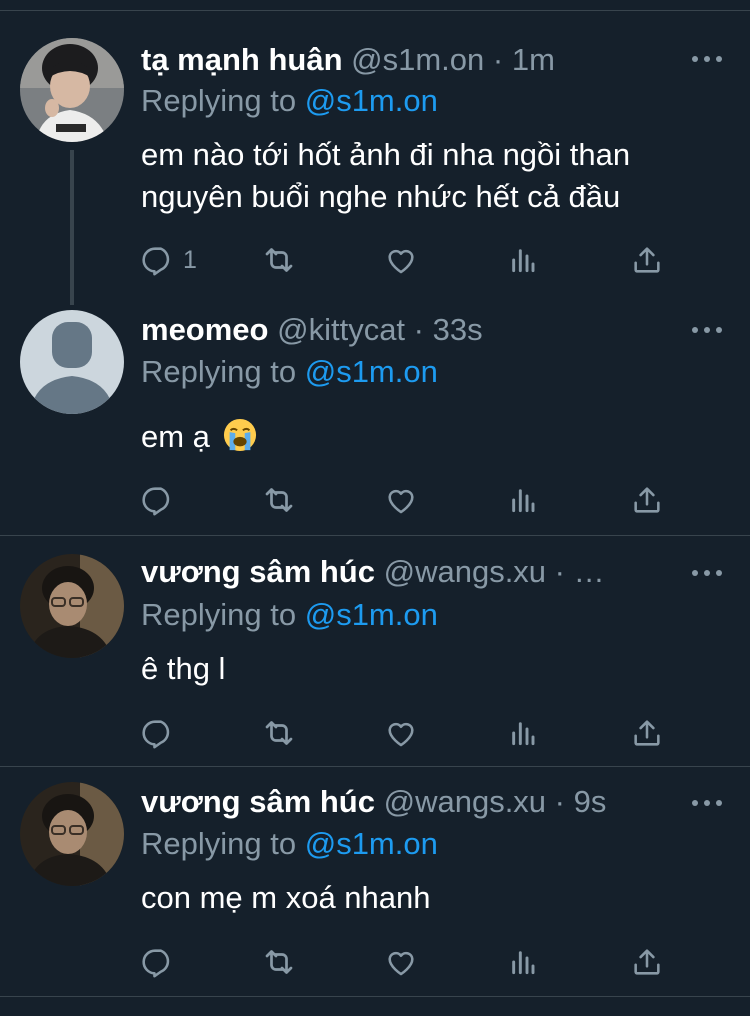 The width and height of the screenshot is (750, 1016). What do you see at coordinates (417, 59) in the screenshot?
I see `username: @s1m.on` at bounding box center [417, 59].